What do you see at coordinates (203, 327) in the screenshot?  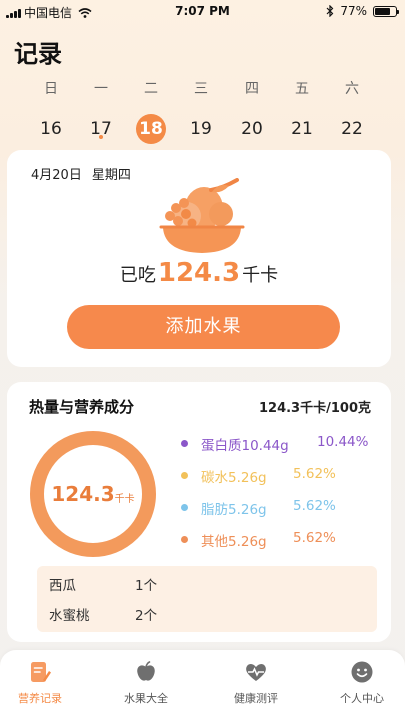 I see `add-fruit-button: 添加水果` at bounding box center [203, 327].